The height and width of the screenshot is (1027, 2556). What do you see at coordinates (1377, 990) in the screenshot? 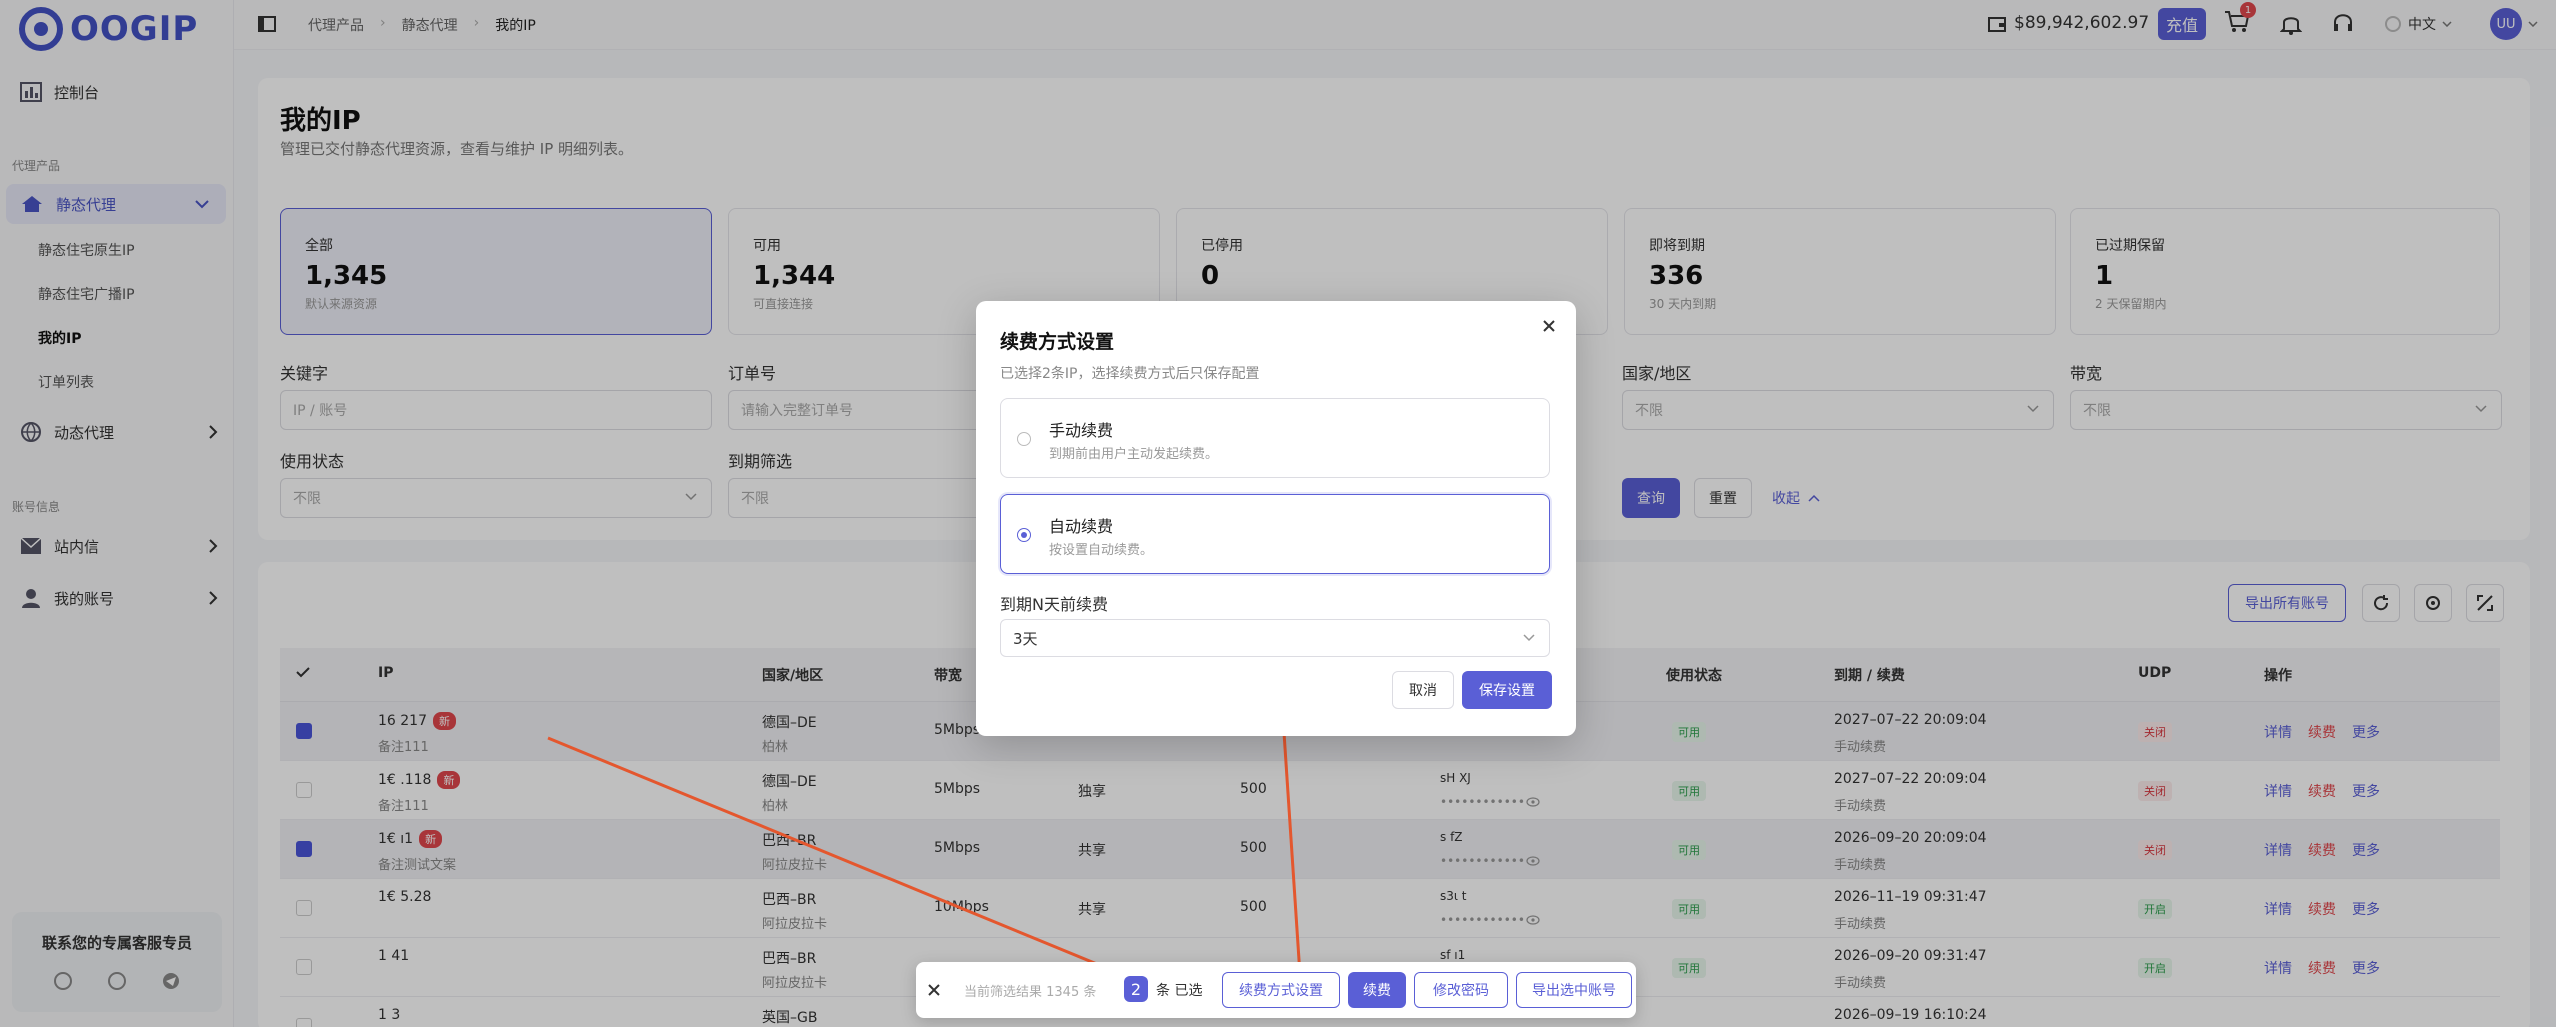
I see `renew-button: 续费` at bounding box center [1377, 990].